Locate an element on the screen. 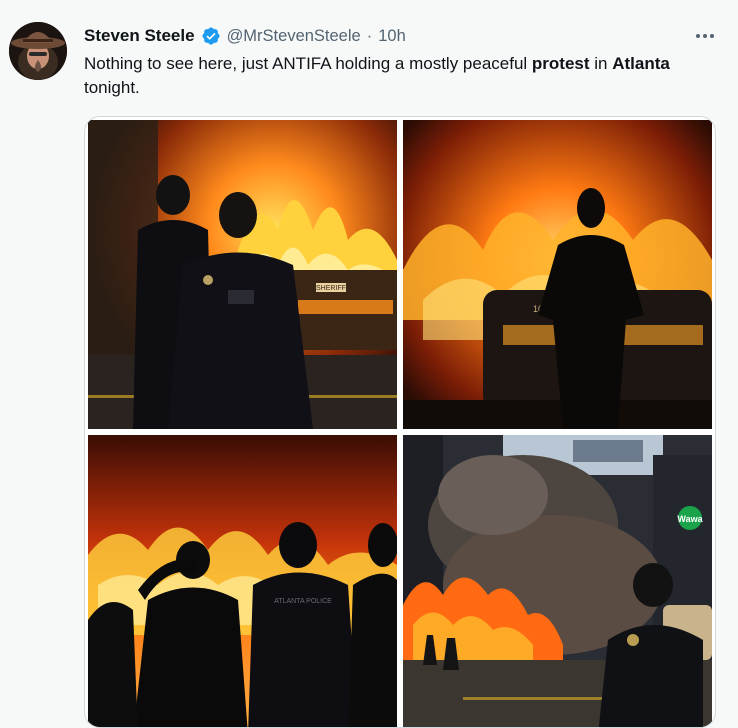  tweet-text-part: in is located at coordinates (601, 63).